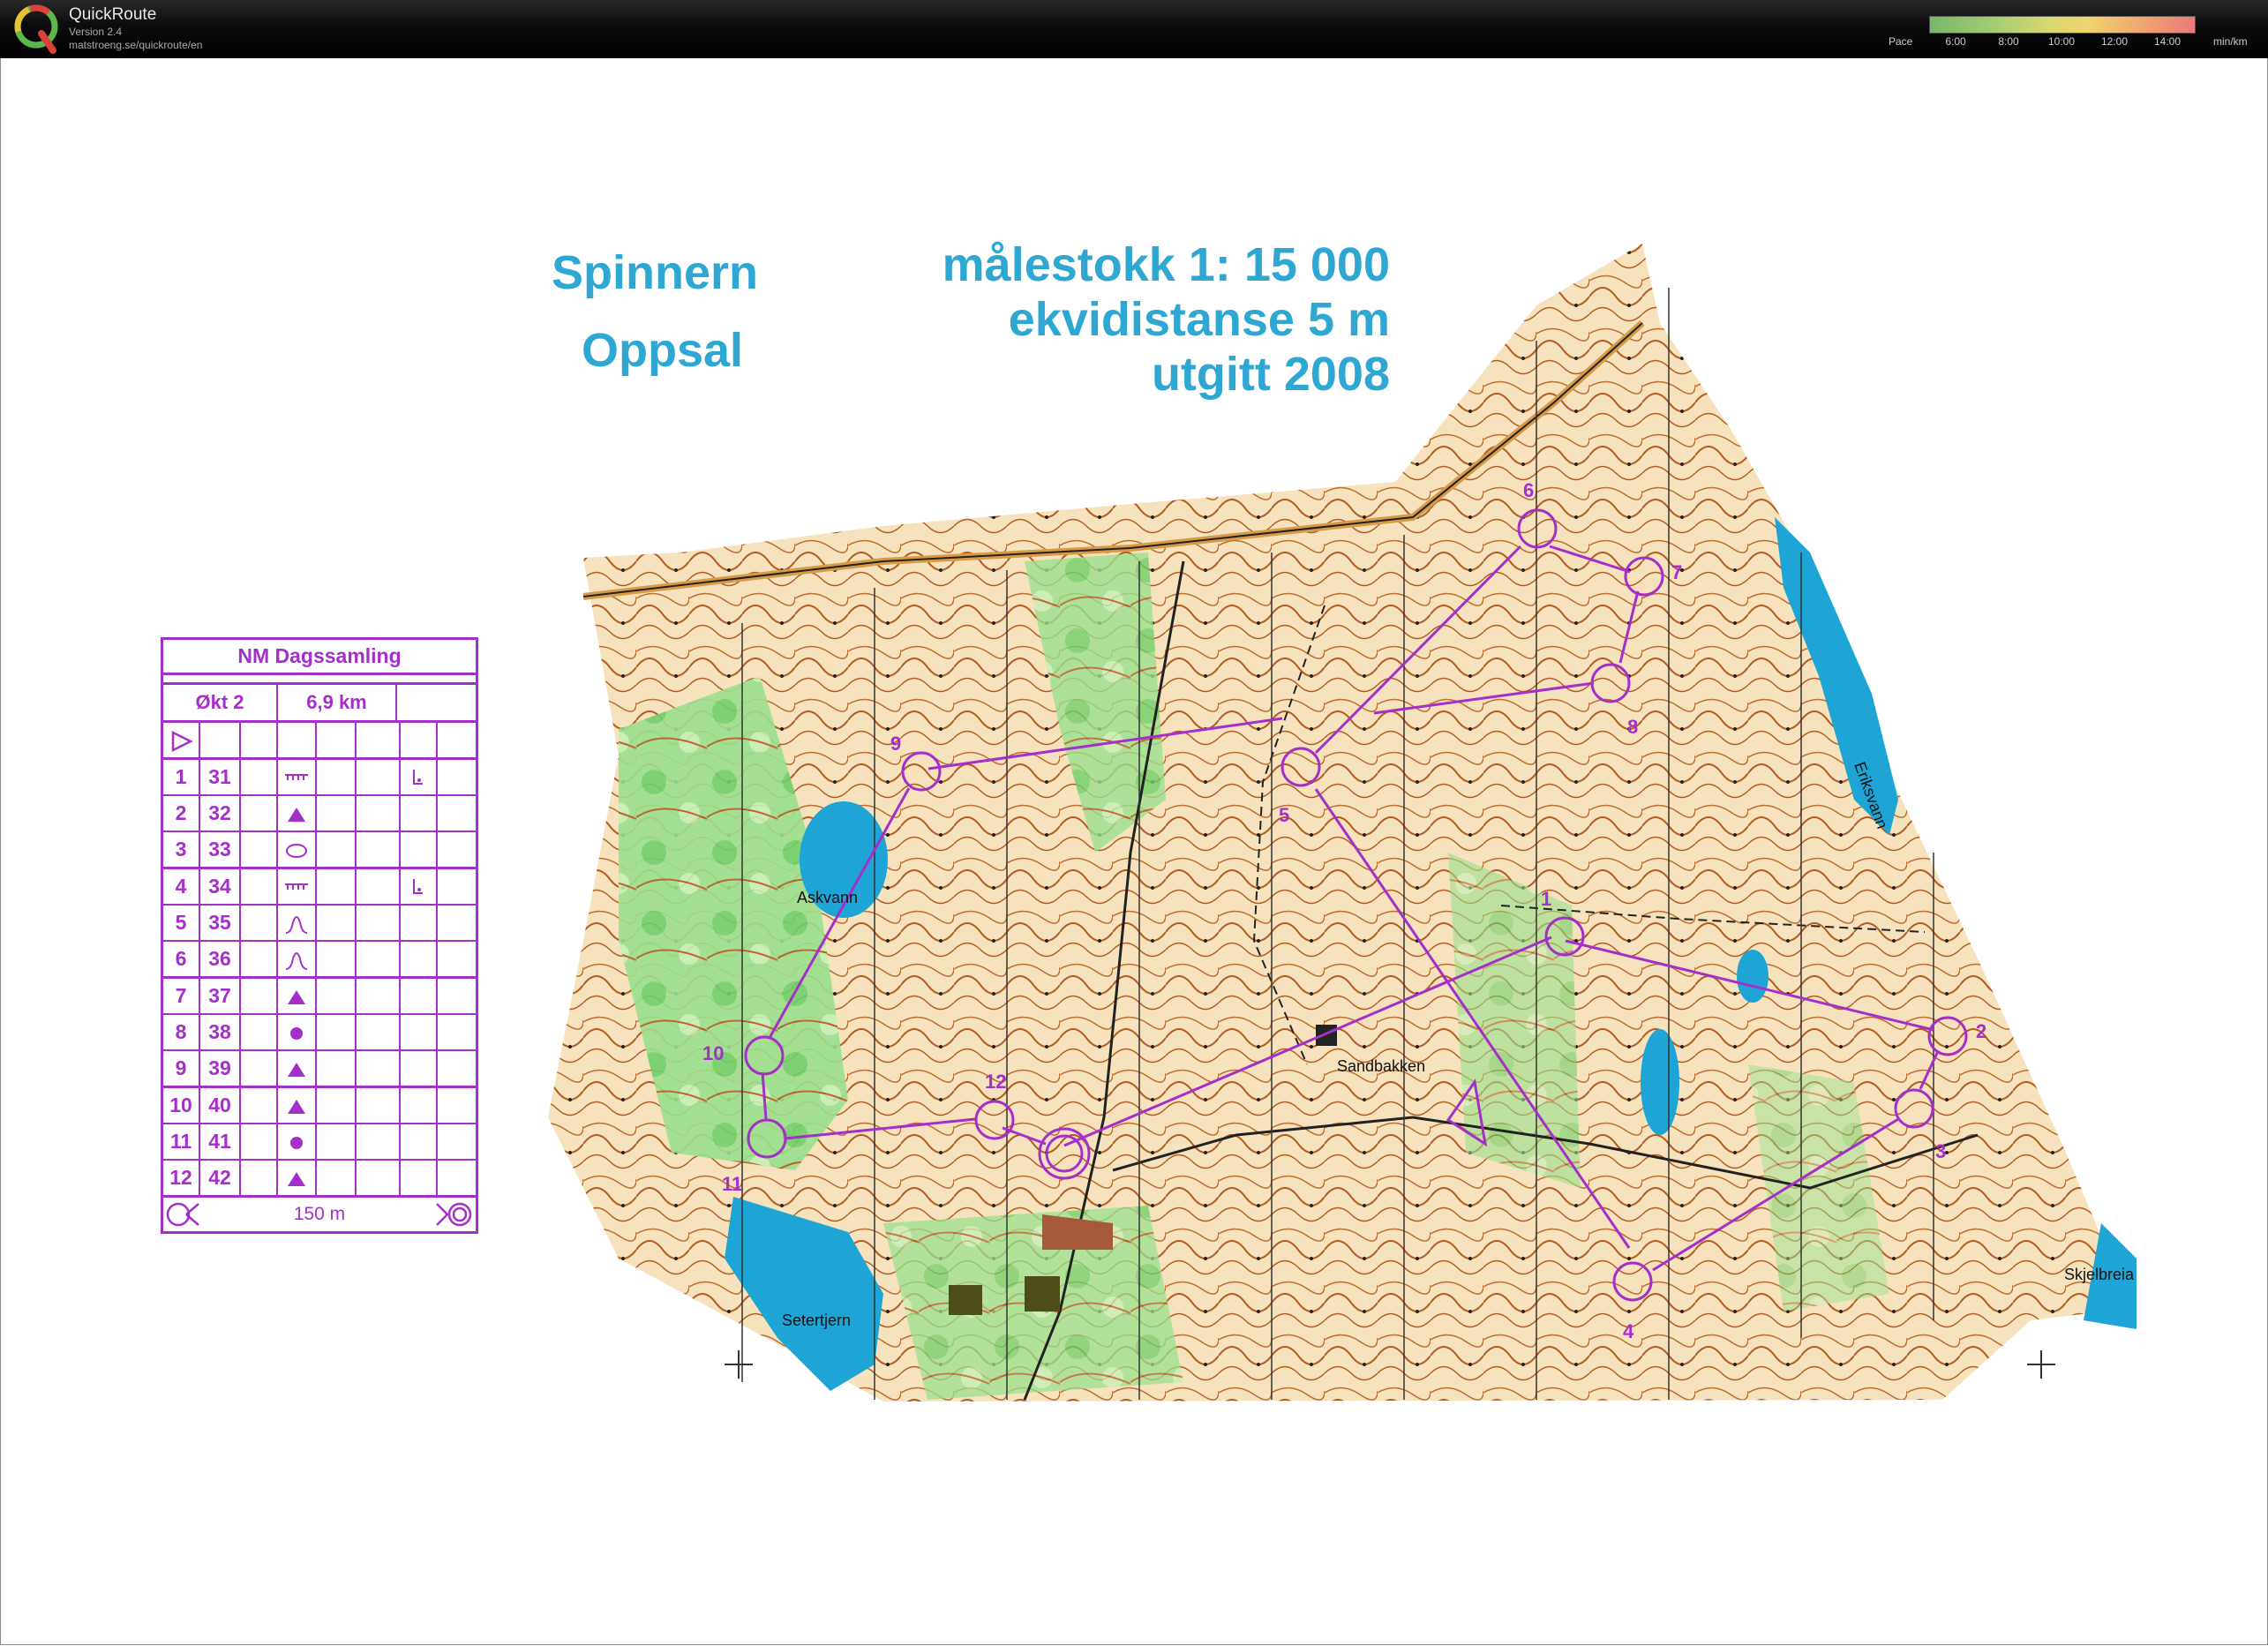  What do you see at coordinates (655, 272) in the screenshot?
I see `map-title: Spinnern` at bounding box center [655, 272].